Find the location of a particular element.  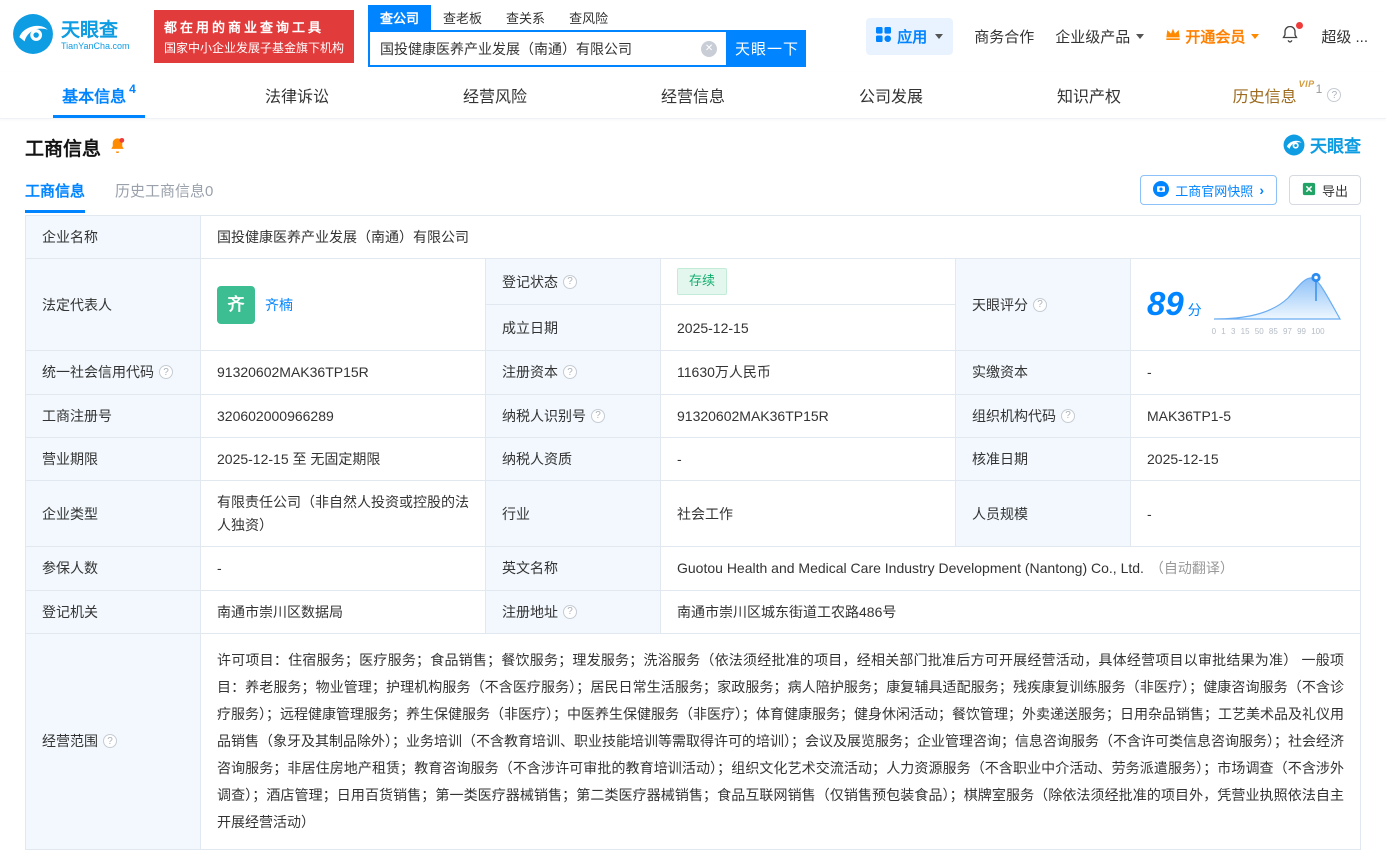

search-button: 天眼一下 is located at coordinates (767, 48).